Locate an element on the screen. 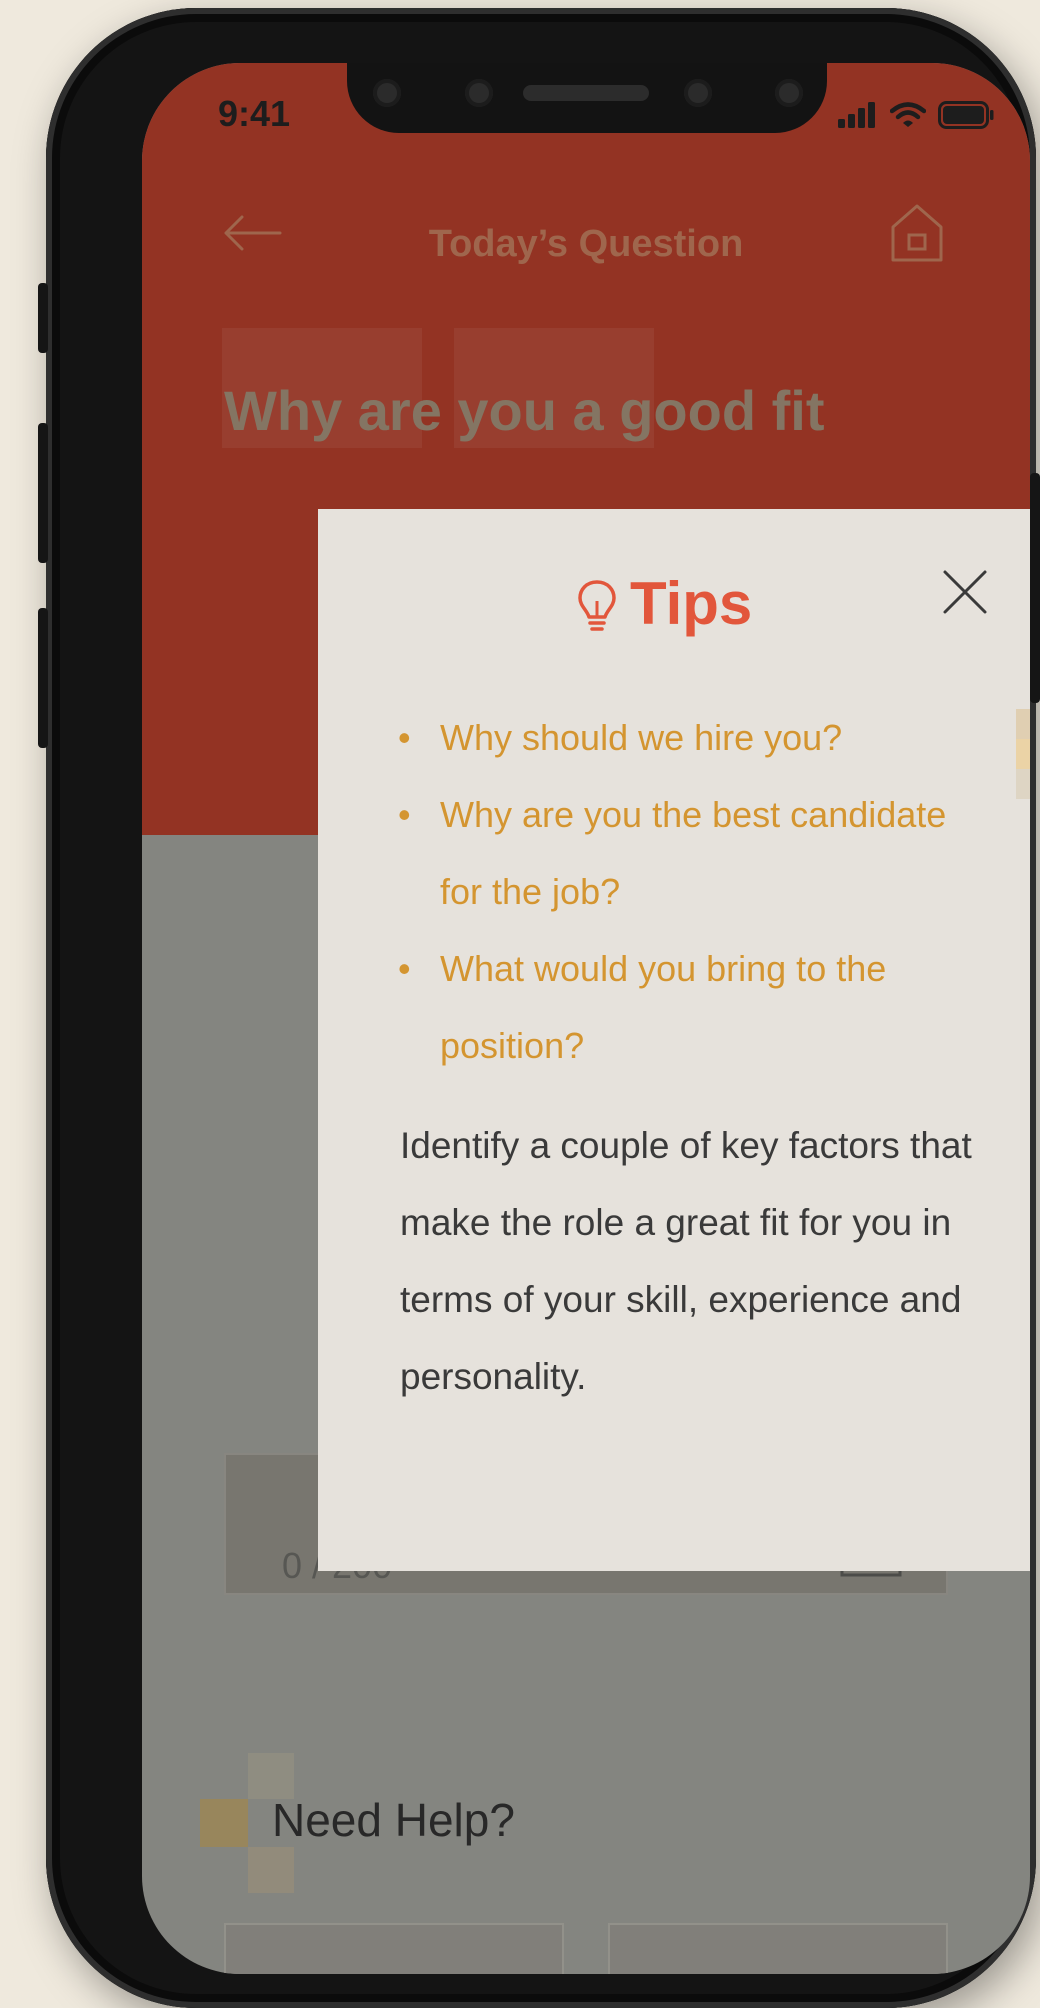  tip-item: • What would you bring to the position? is located at coordinates (688, 1007).